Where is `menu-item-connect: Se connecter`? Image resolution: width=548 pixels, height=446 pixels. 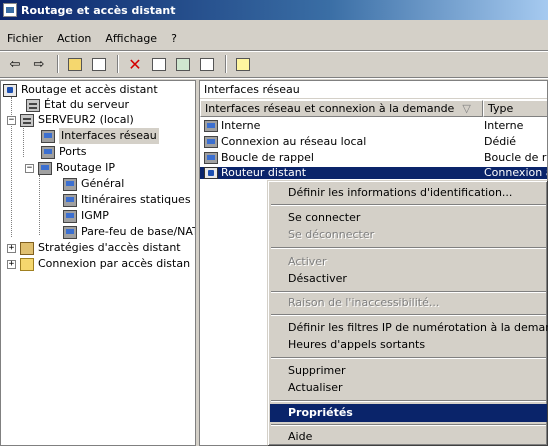 menu-item-connect: Se connecter is located at coordinates (408, 217).